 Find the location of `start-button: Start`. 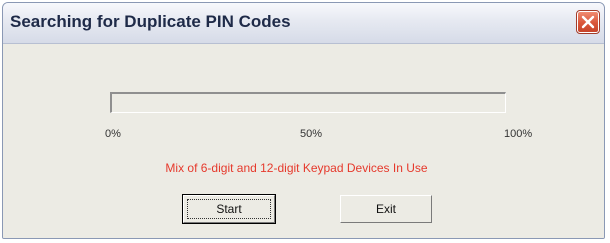

start-button: Start is located at coordinates (229, 209).